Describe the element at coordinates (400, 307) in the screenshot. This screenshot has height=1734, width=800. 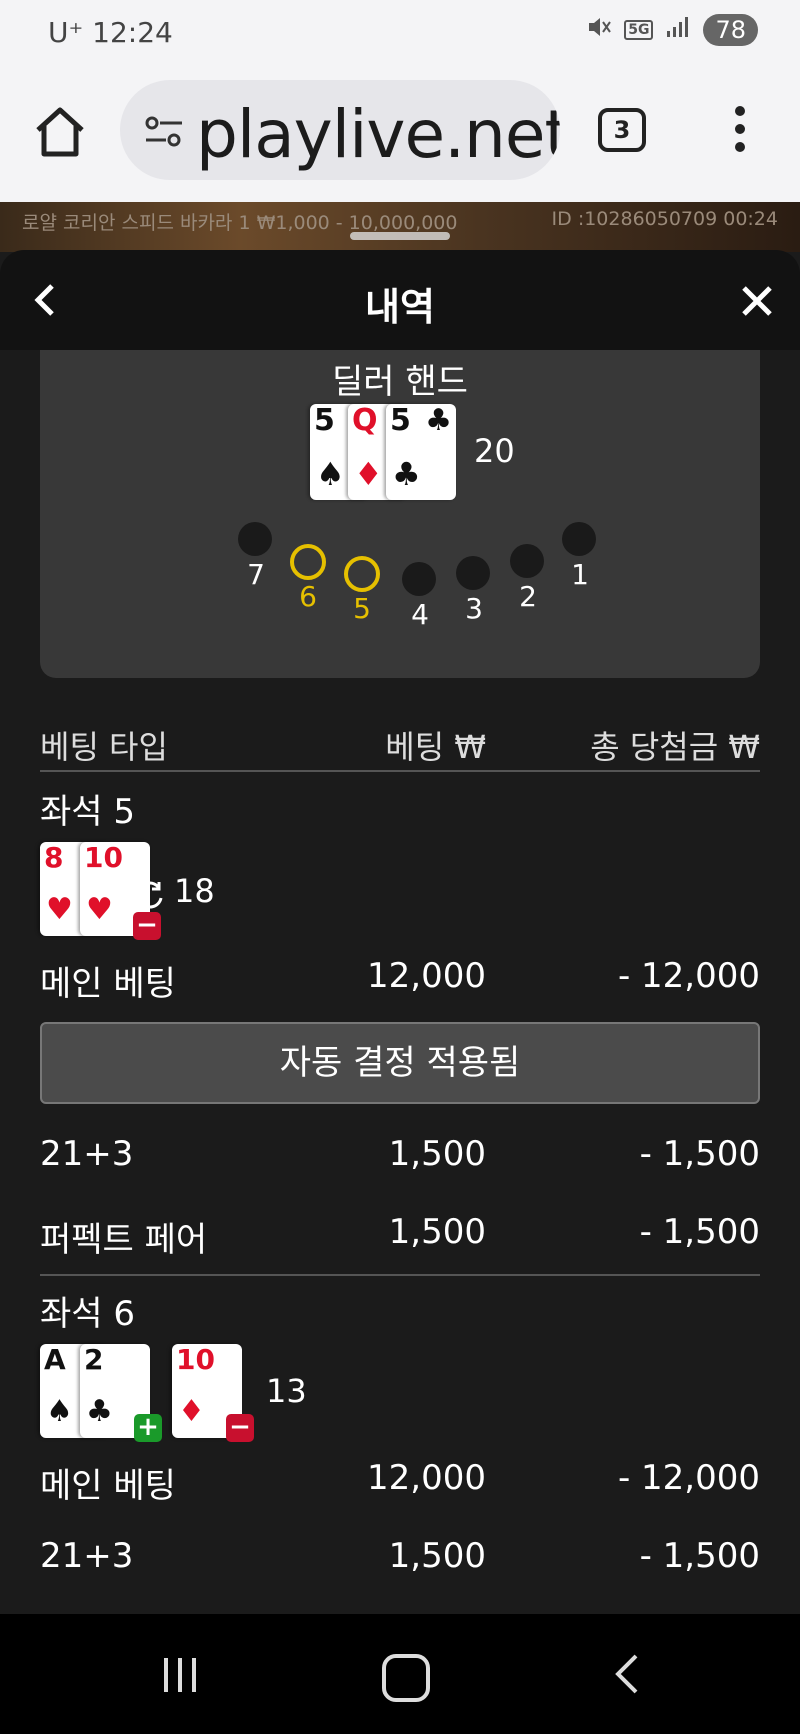
I see `panel-title: 내역` at that location.